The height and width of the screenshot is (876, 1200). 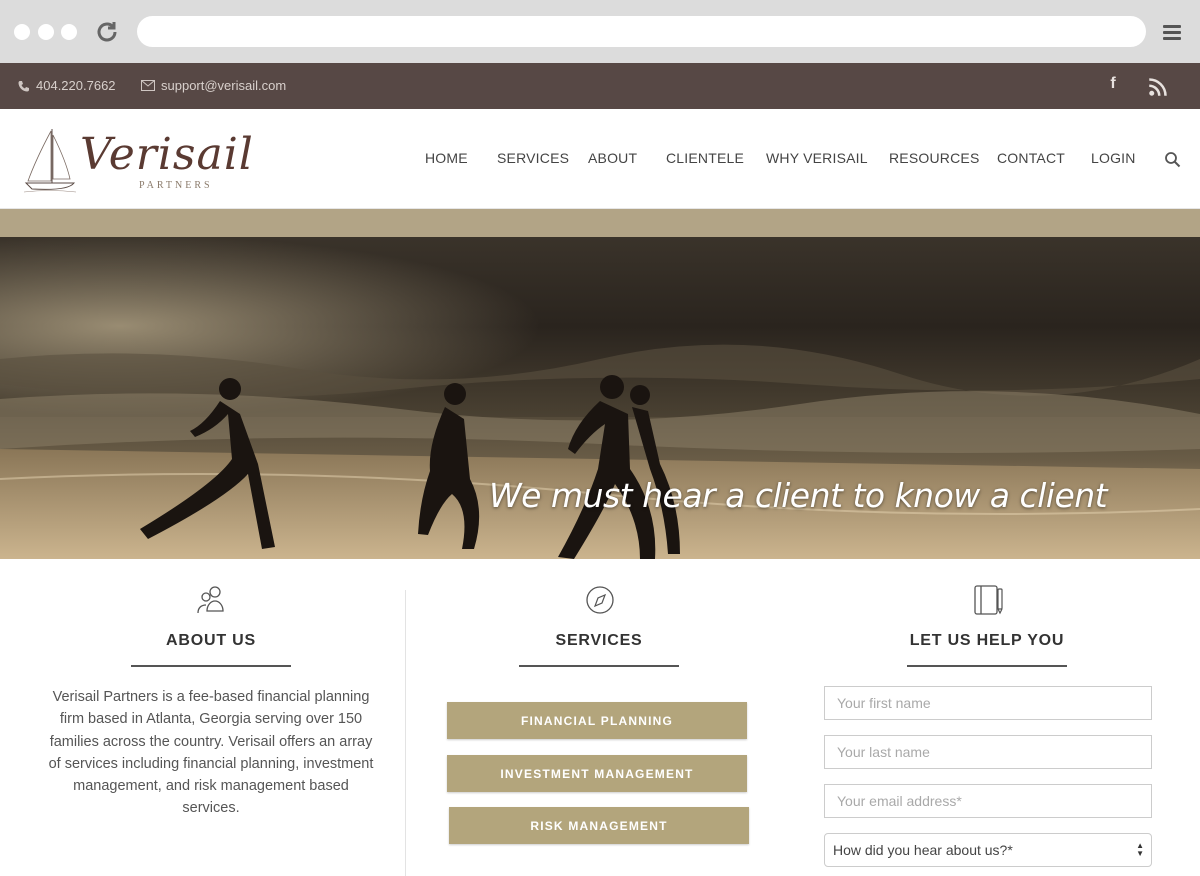 What do you see at coordinates (988, 752) in the screenshot?
I see `last-name-field` at bounding box center [988, 752].